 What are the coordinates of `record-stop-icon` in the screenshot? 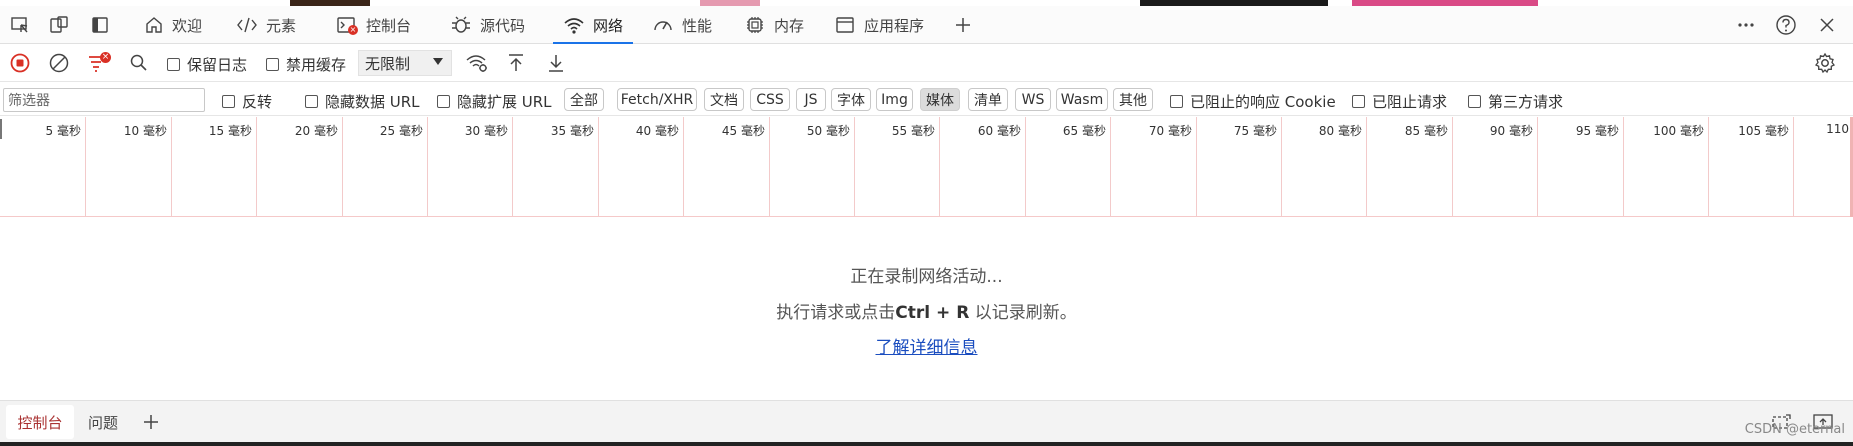 It's located at (20, 63).